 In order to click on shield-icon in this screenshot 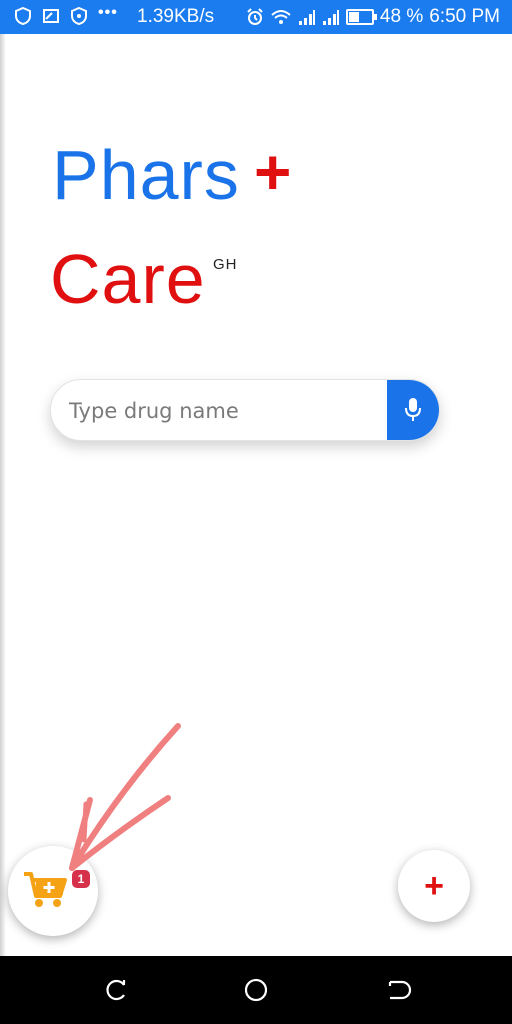, I will do `click(23, 16)`.